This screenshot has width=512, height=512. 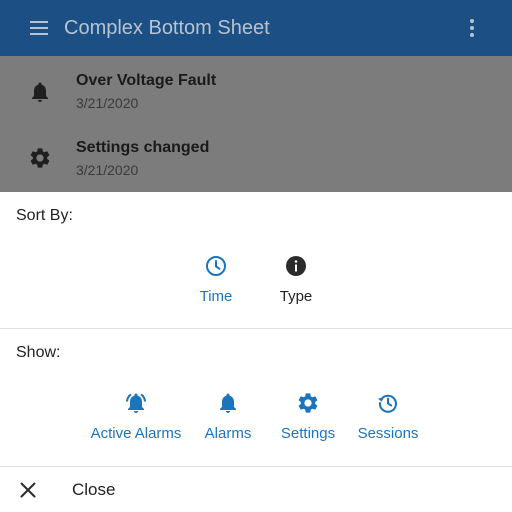 I want to click on divider, so click(x=256, y=328).